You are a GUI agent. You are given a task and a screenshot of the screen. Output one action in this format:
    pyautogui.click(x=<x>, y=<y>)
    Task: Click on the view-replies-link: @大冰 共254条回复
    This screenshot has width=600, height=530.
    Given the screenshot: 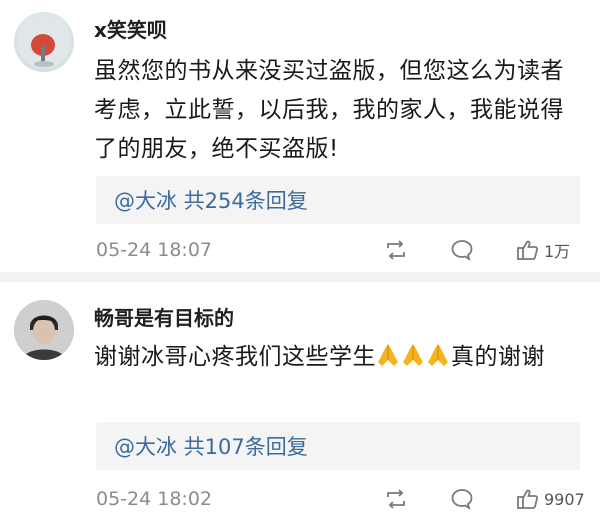 What is the action you would take?
    pyautogui.click(x=211, y=200)
    